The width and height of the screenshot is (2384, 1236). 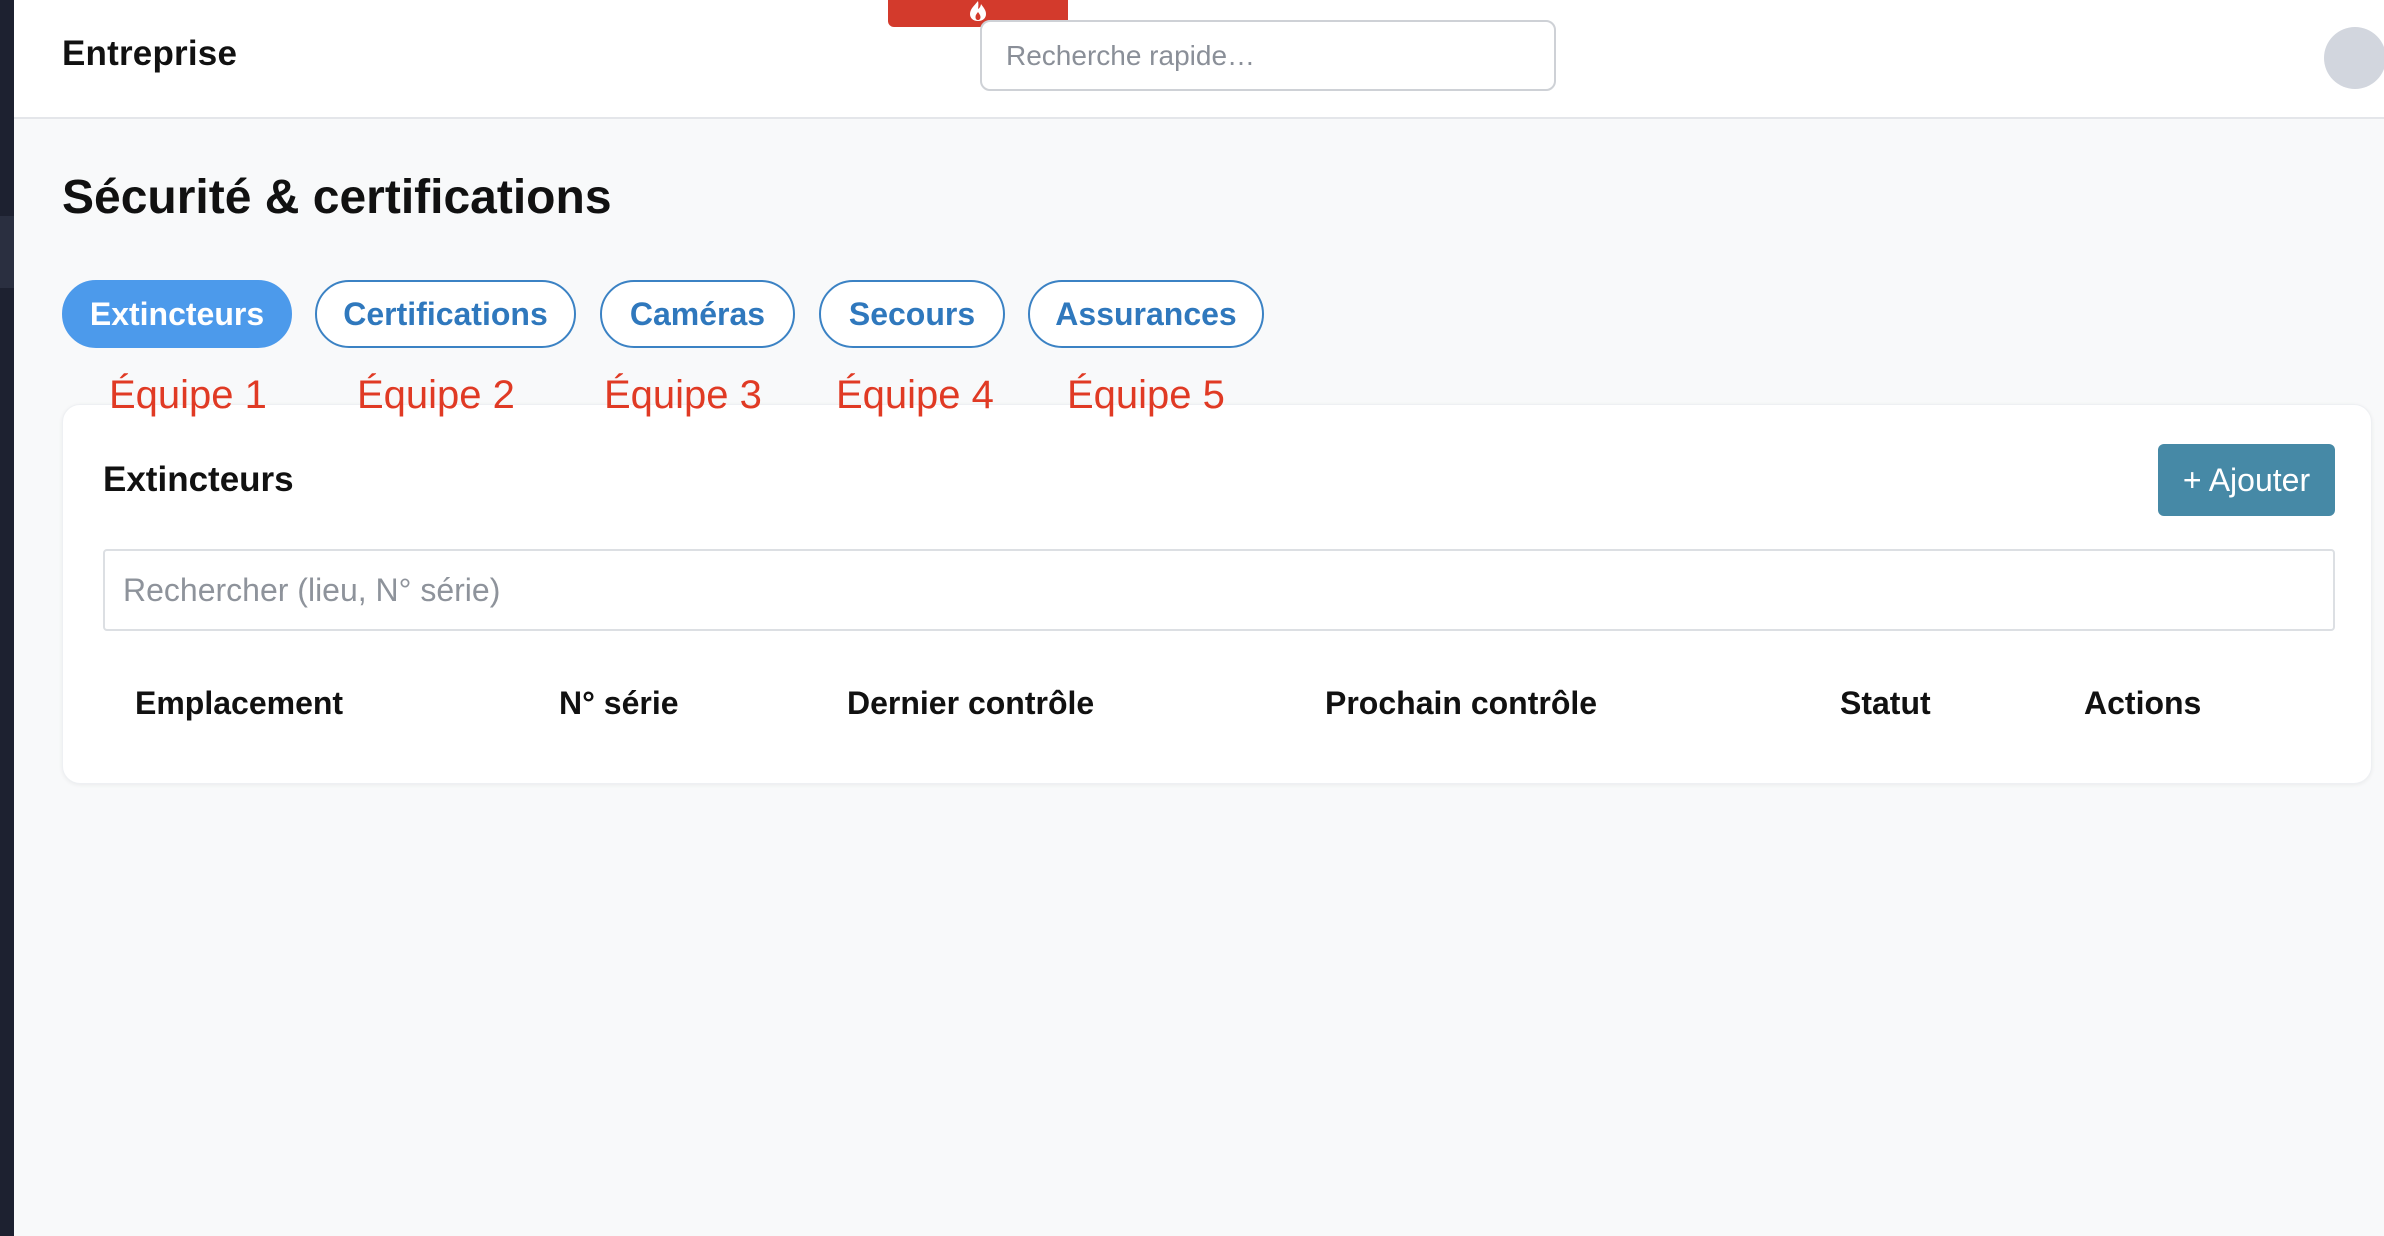 I want to click on quick-search-input, so click(x=1268, y=55).